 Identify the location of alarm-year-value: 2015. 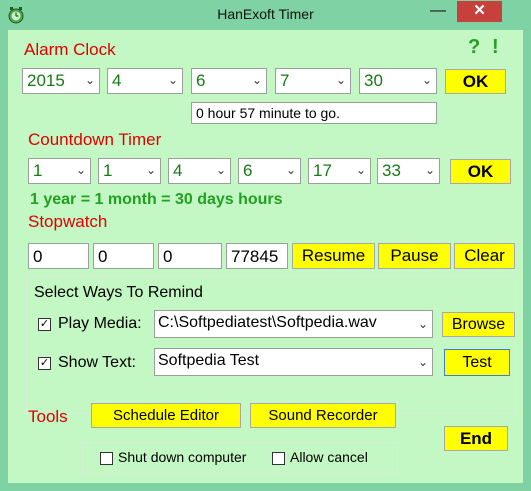
(46, 80).